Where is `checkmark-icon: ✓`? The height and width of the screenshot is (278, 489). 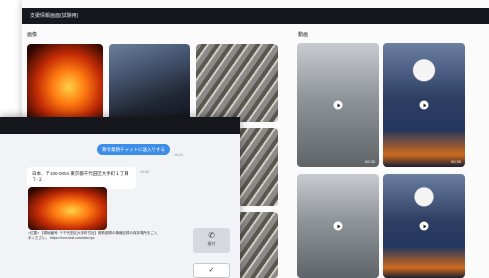 checkmark-icon: ✓ is located at coordinates (211, 270).